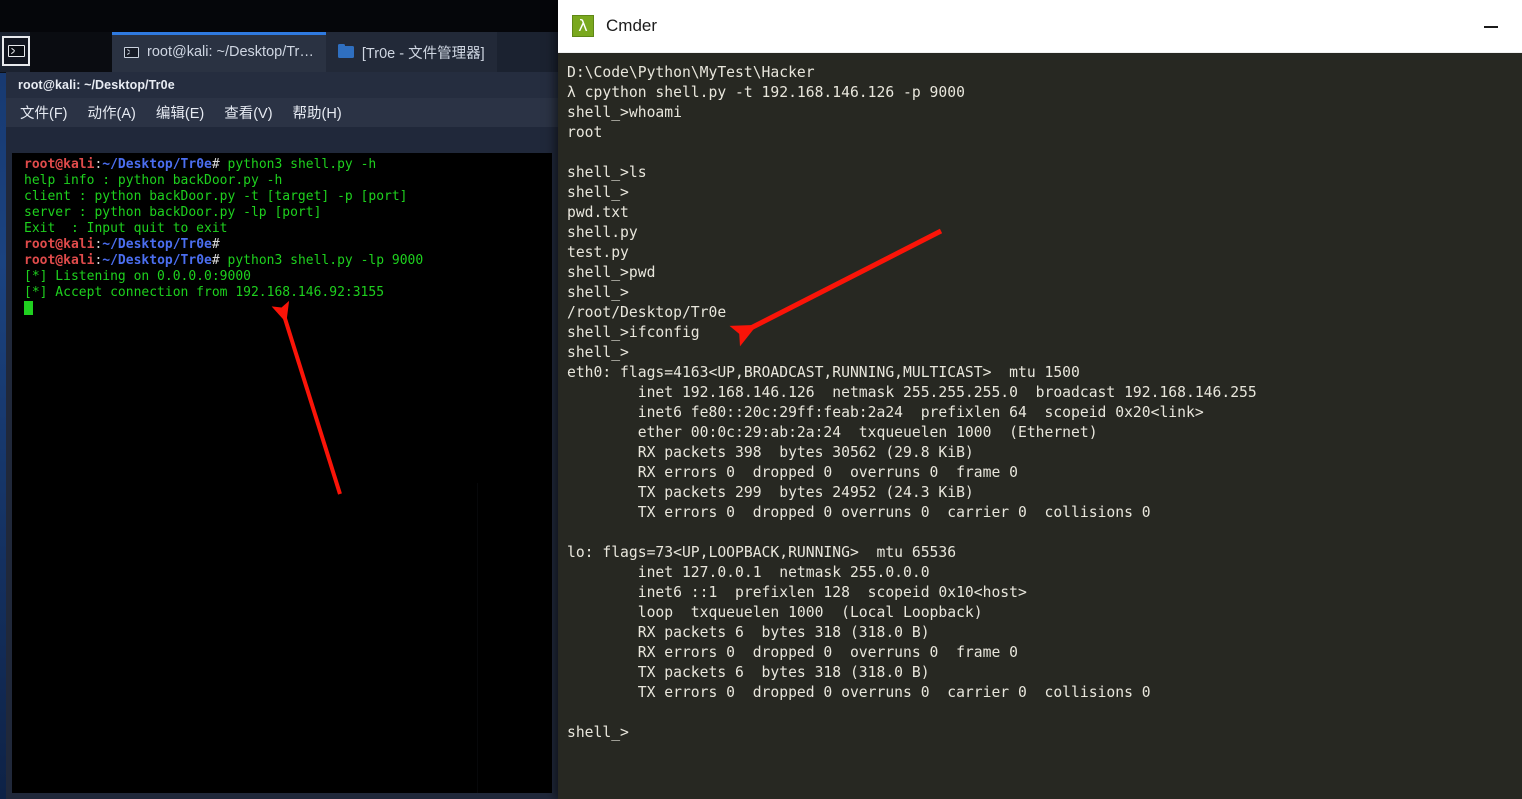 The width and height of the screenshot is (1522, 799). Describe the element at coordinates (1040, 26) in the screenshot. I see `cmder-titlebar: λ Cmder` at that location.